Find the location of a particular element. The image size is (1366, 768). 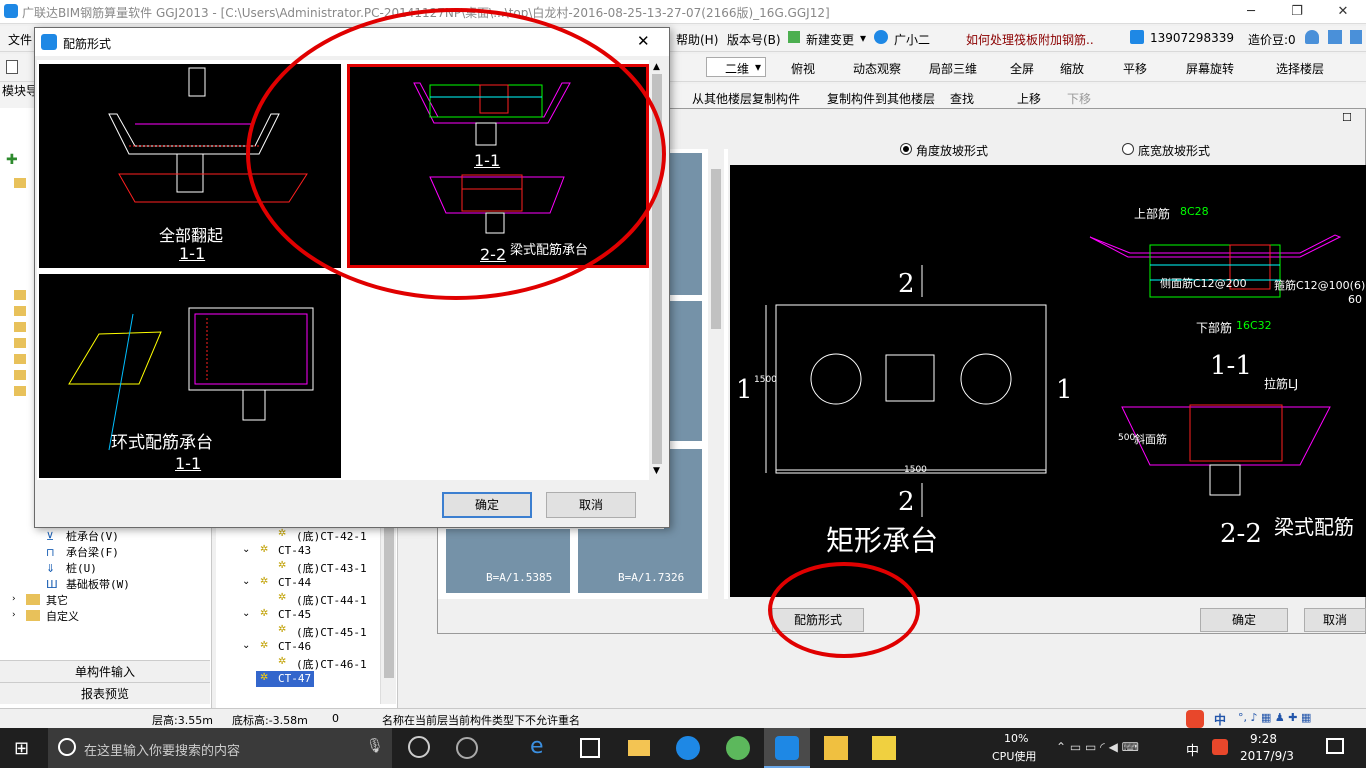

clock-date: 2017/9/3 is located at coordinates (1267, 756).